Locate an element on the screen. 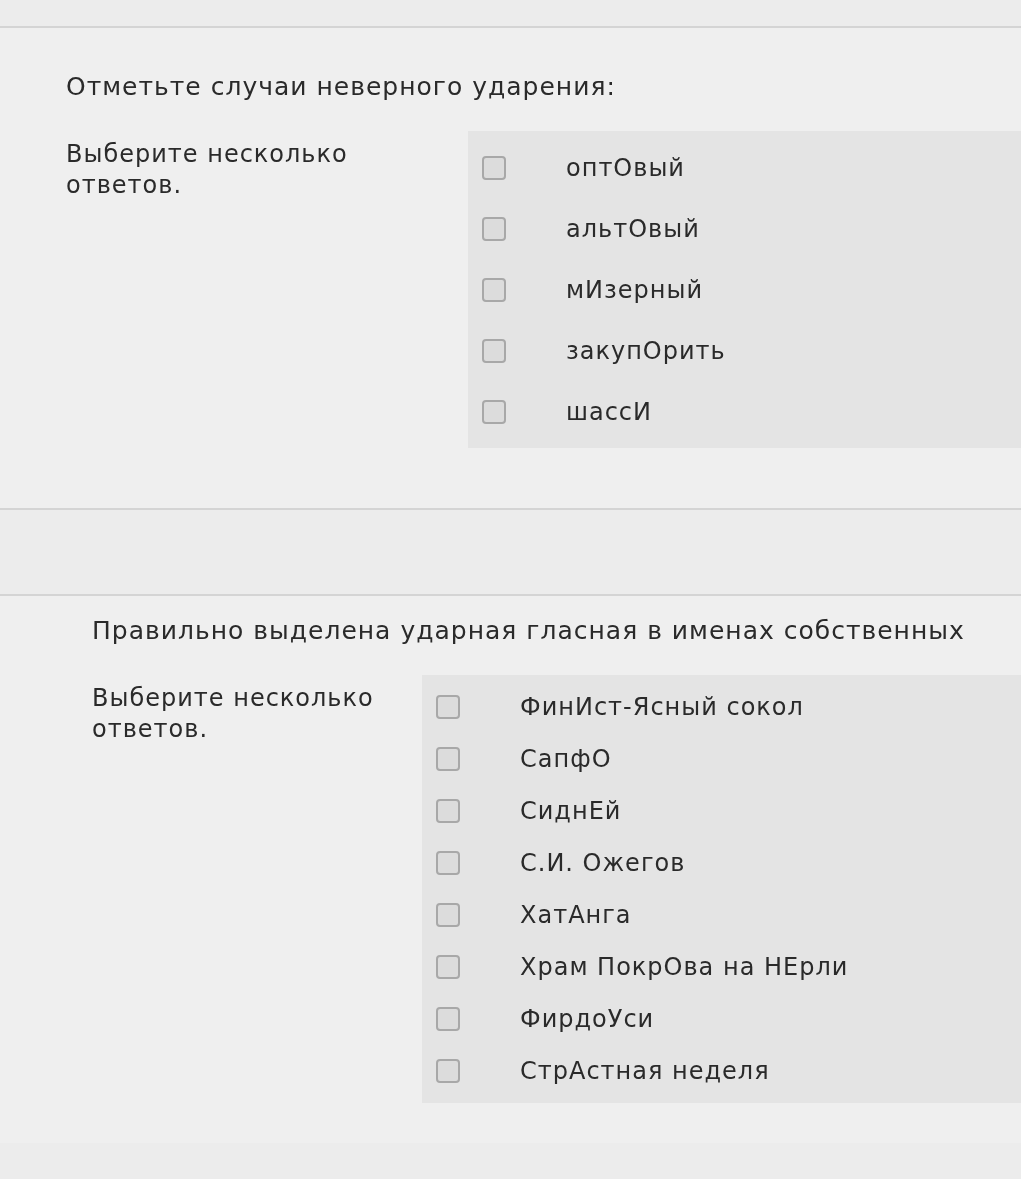 Image resolution: width=1021 pixels, height=1179 pixels. answer-option: СапфО is located at coordinates (566, 759).